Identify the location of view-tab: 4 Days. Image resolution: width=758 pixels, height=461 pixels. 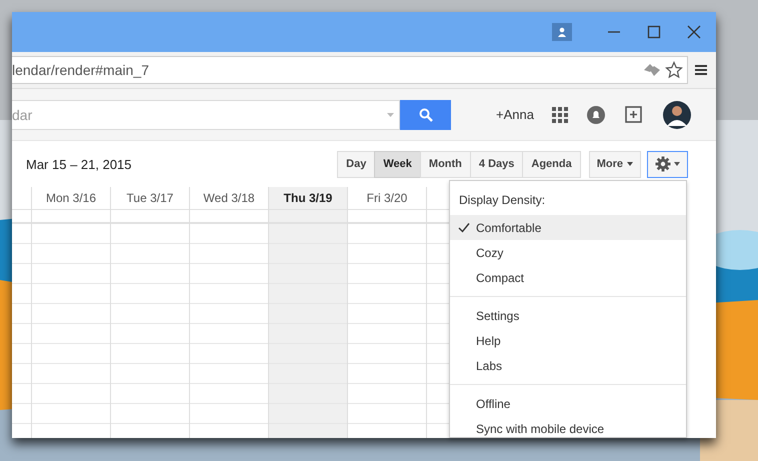
(497, 164).